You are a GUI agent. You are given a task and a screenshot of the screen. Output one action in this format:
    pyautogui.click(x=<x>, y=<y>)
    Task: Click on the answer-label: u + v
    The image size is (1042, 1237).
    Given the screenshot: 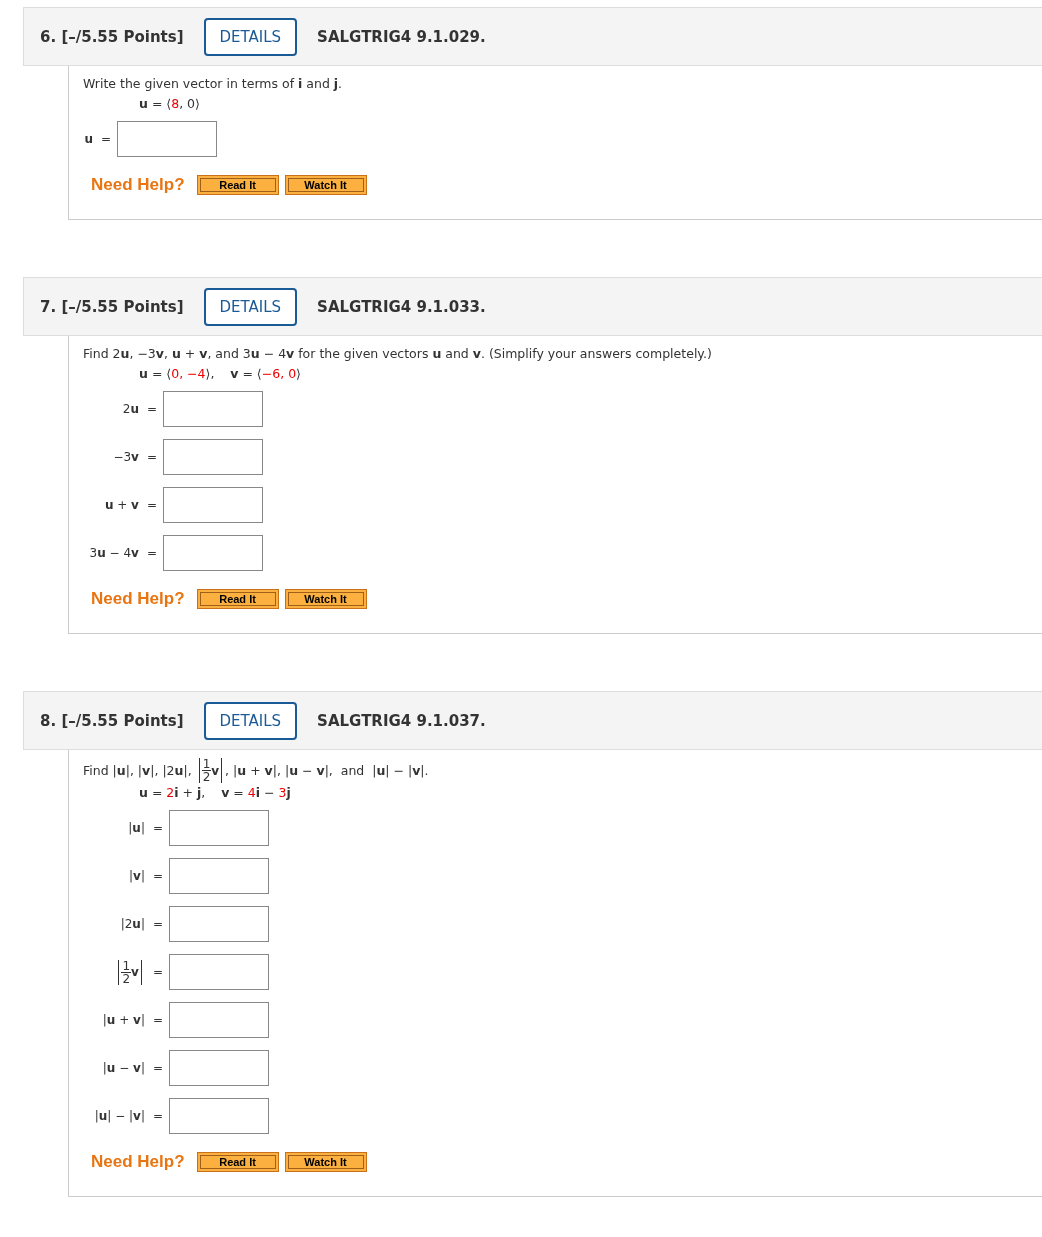 What is the action you would take?
    pyautogui.click(x=121, y=505)
    